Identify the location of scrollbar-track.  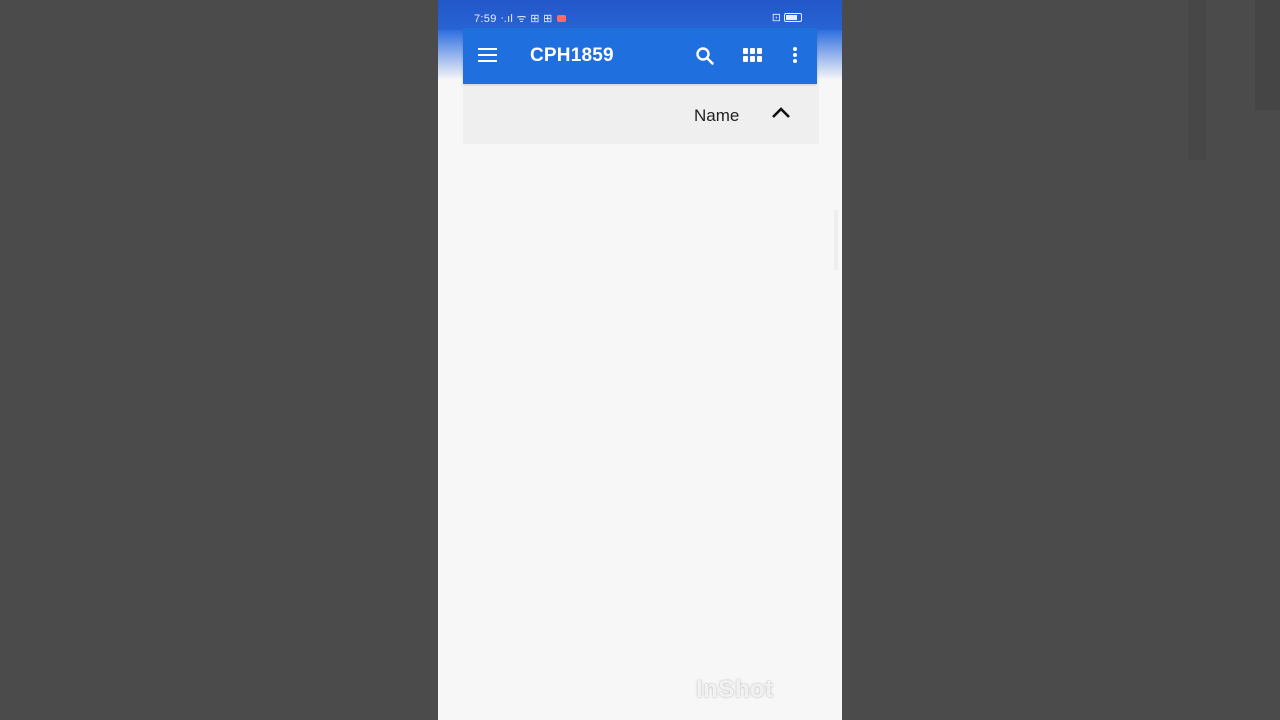
(836, 240).